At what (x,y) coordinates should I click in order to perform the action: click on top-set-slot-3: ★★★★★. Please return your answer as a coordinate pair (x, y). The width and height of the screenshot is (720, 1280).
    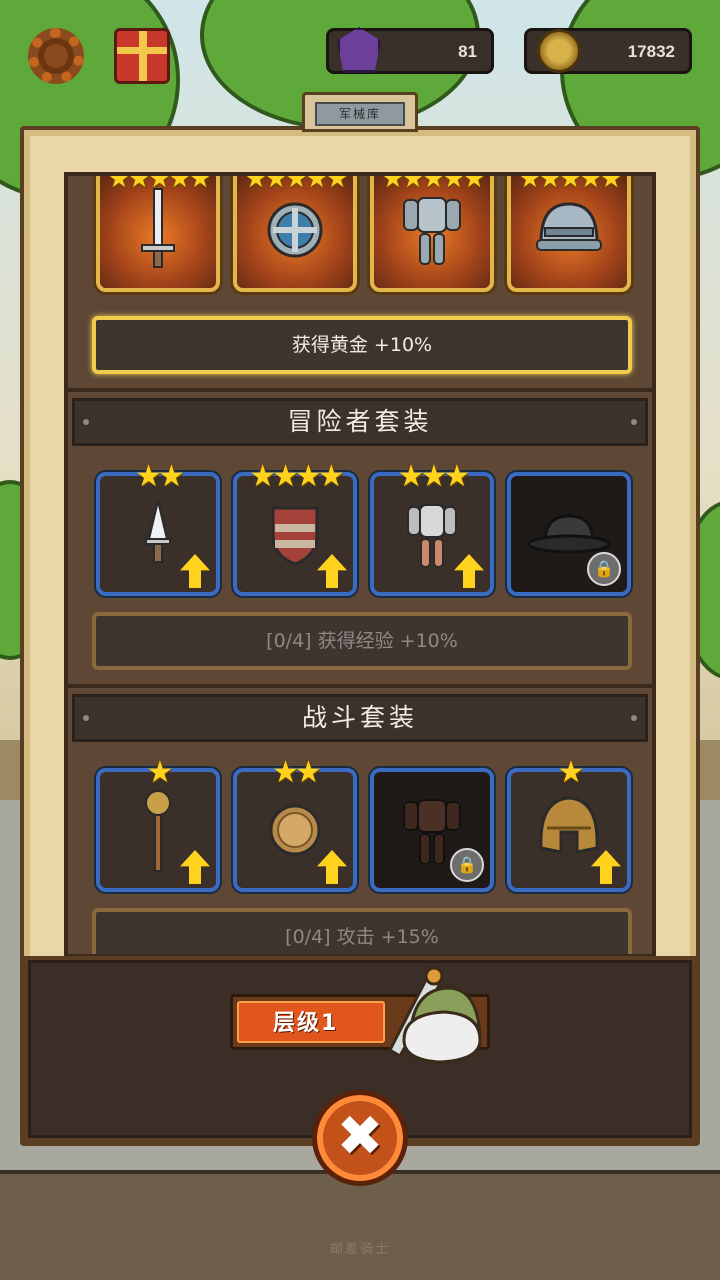
    Looking at the image, I should click on (432, 234).